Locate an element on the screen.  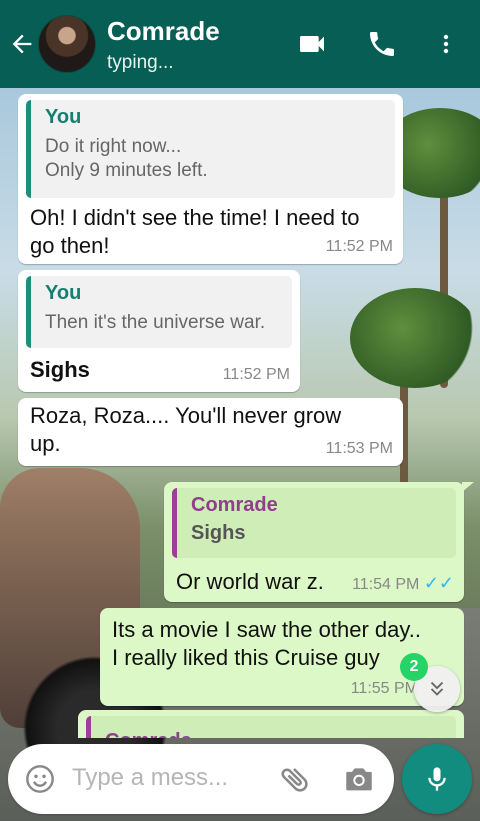
message-text: Oh! I didn't see the time! I need to is located at coordinates (195, 217).